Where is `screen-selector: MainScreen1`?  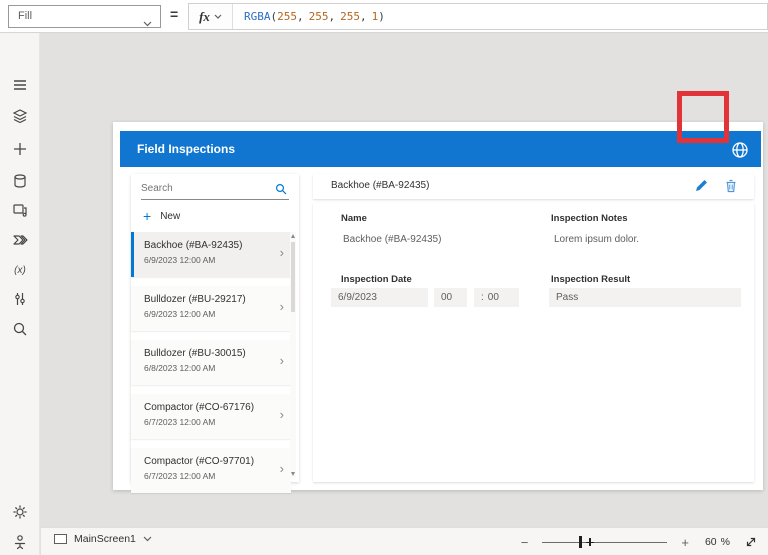 screen-selector: MainScreen1 is located at coordinates (103, 539).